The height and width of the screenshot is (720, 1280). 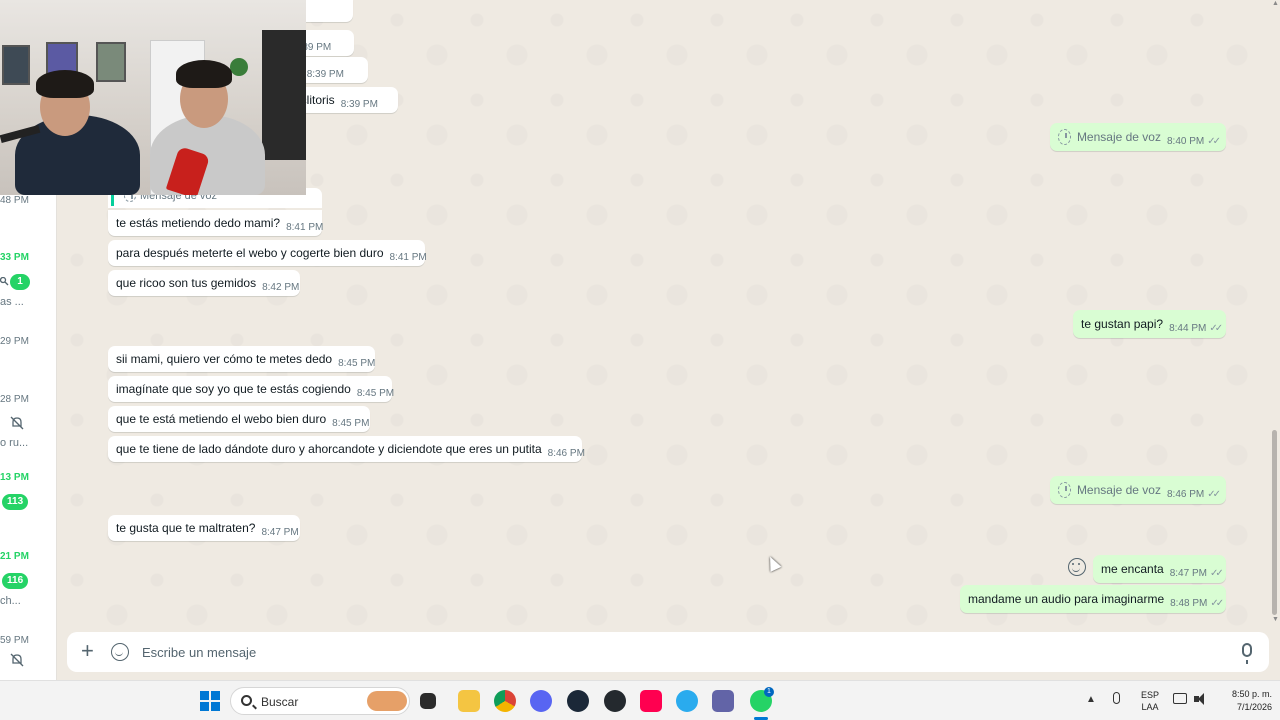 What do you see at coordinates (224, 359) in the screenshot?
I see `message-text: sii mami, quiero ver cómo te metes dedo` at bounding box center [224, 359].